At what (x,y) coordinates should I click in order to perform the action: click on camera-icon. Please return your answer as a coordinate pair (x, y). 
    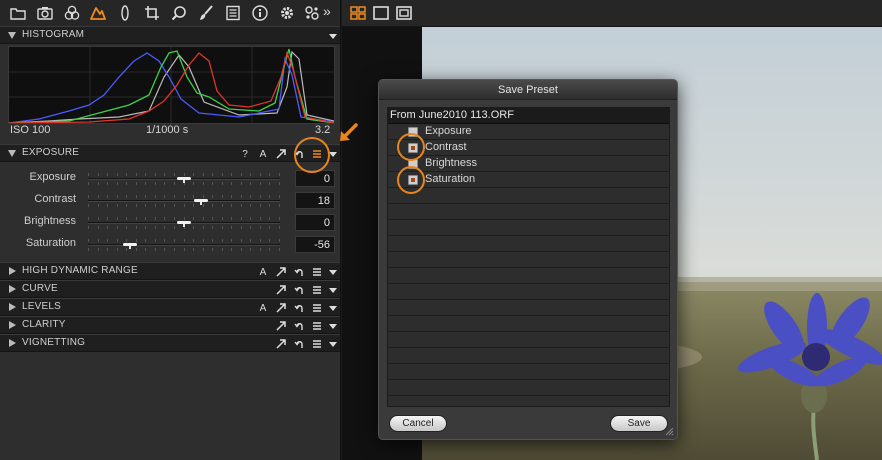
    Looking at the image, I should click on (45, 13).